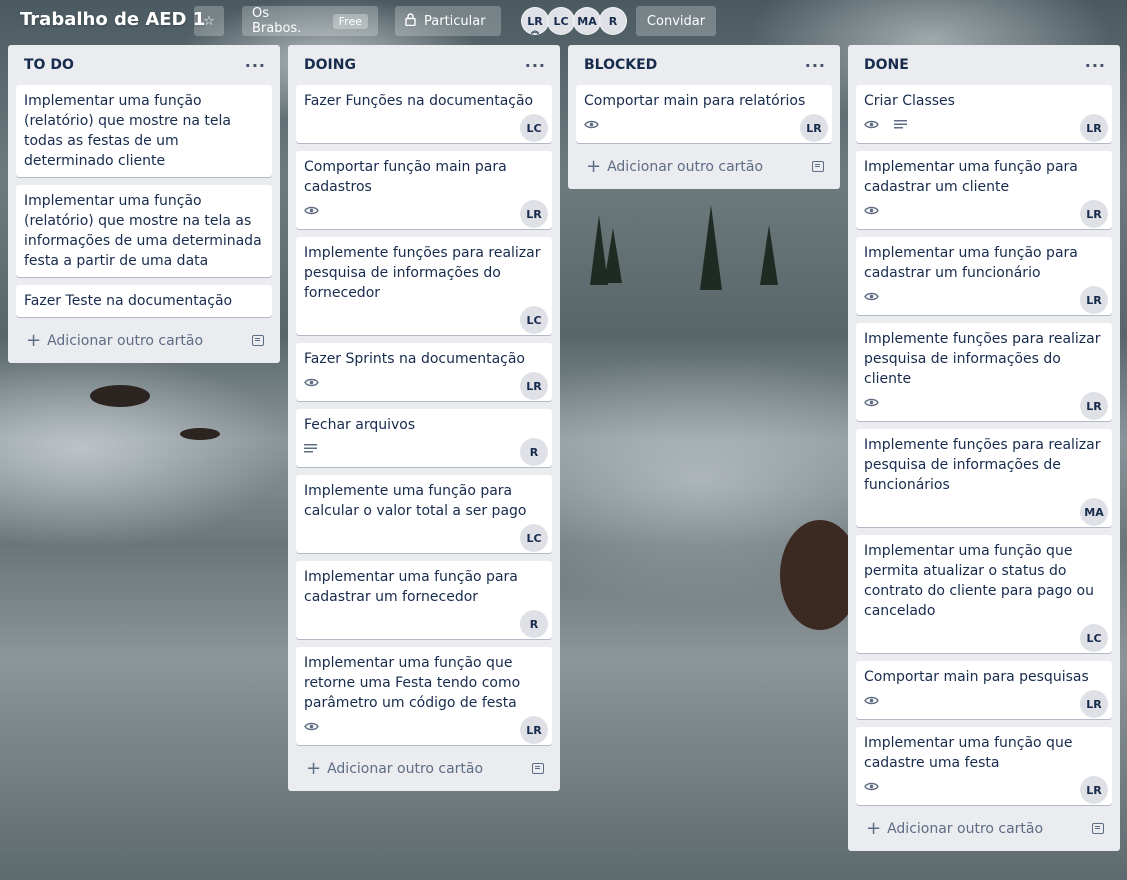 The height and width of the screenshot is (880, 1127). What do you see at coordinates (424, 438) in the screenshot?
I see `card: Fechar arquivos R` at bounding box center [424, 438].